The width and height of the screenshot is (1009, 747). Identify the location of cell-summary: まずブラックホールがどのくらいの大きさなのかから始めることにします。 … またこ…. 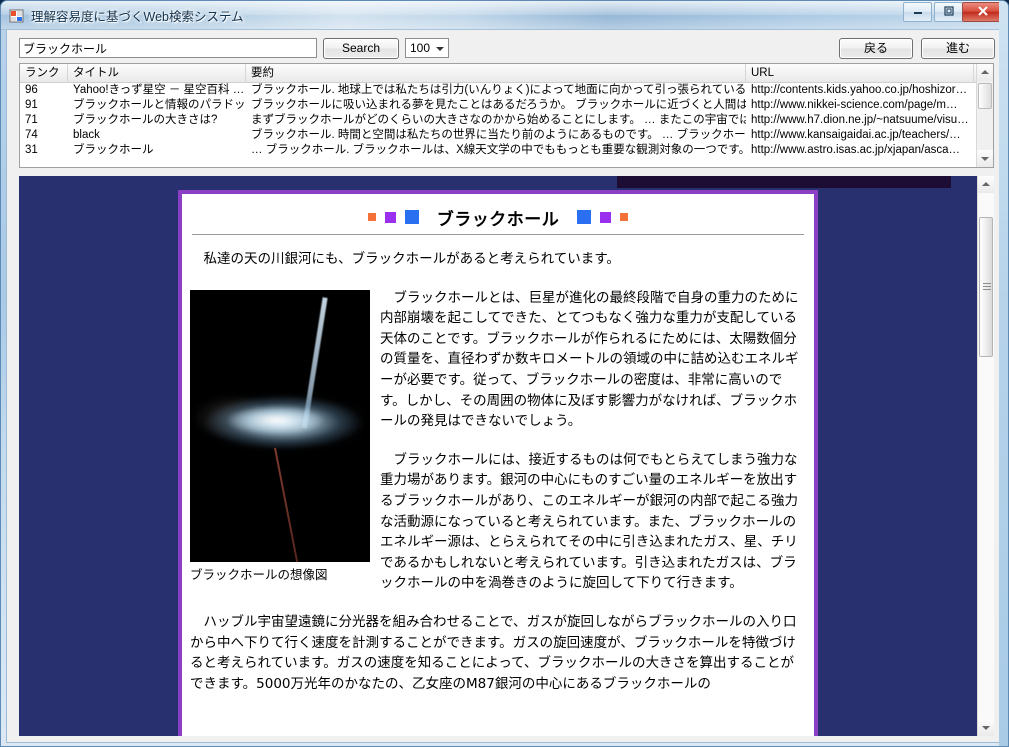
(498, 120).